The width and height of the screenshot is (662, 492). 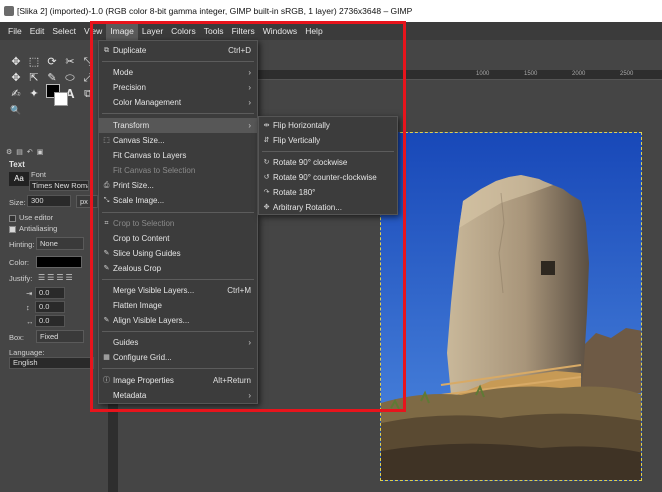 What do you see at coordinates (59, 185) in the screenshot?
I see `font-input: Times New Roman` at bounding box center [59, 185].